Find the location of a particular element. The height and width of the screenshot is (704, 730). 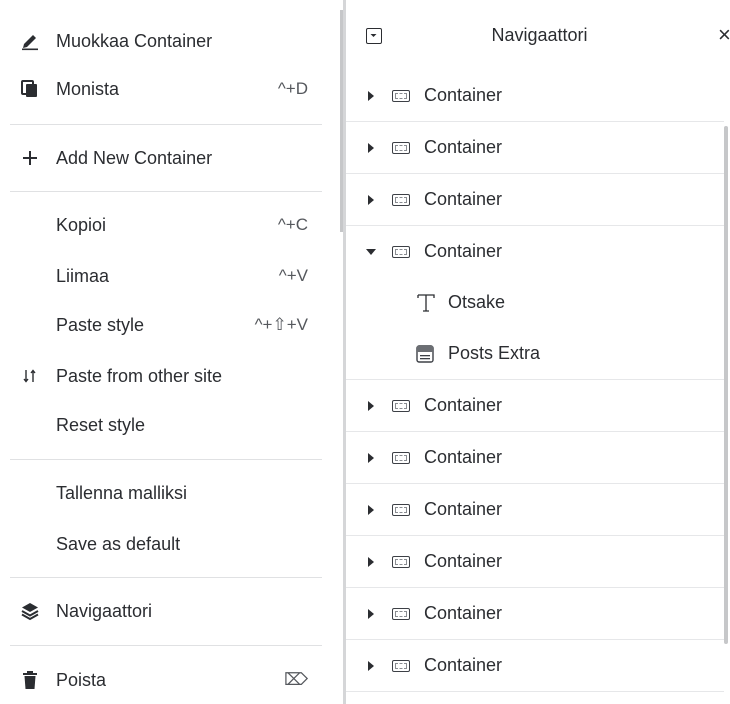

tree-item-container-expanded: Container is located at coordinates (535, 251).